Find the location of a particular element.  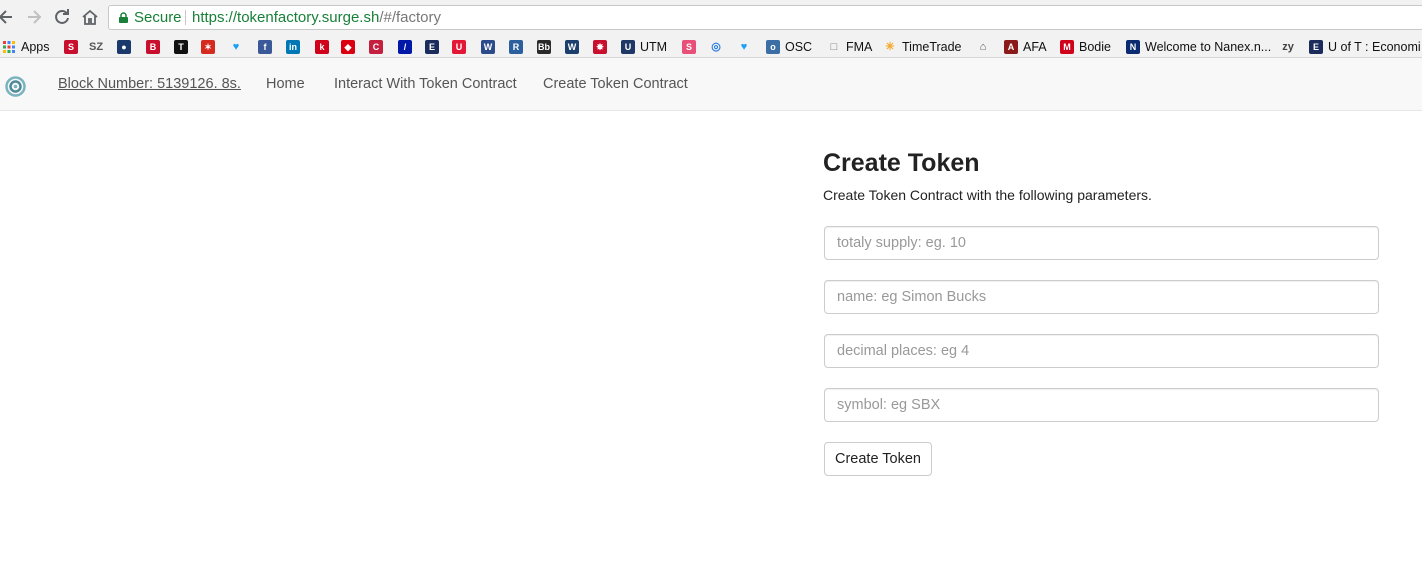

bookmark-item: E U of T : Economi is located at coordinates (1365, 46).